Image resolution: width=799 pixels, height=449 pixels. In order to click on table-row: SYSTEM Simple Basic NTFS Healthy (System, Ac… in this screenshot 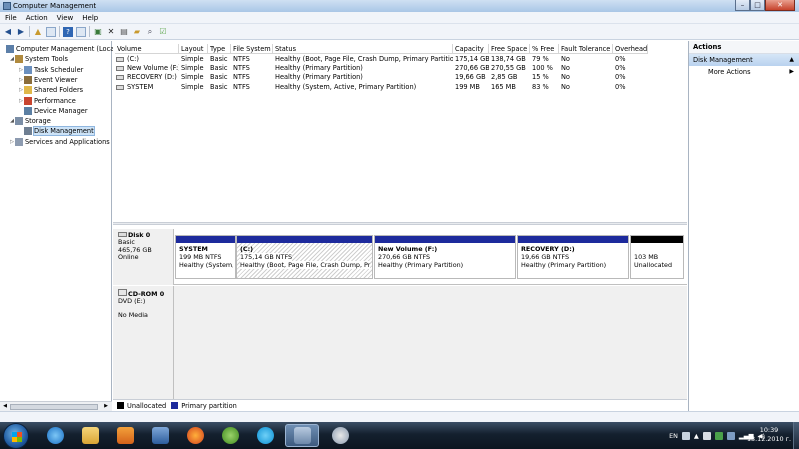, I will do `click(380, 87)`.